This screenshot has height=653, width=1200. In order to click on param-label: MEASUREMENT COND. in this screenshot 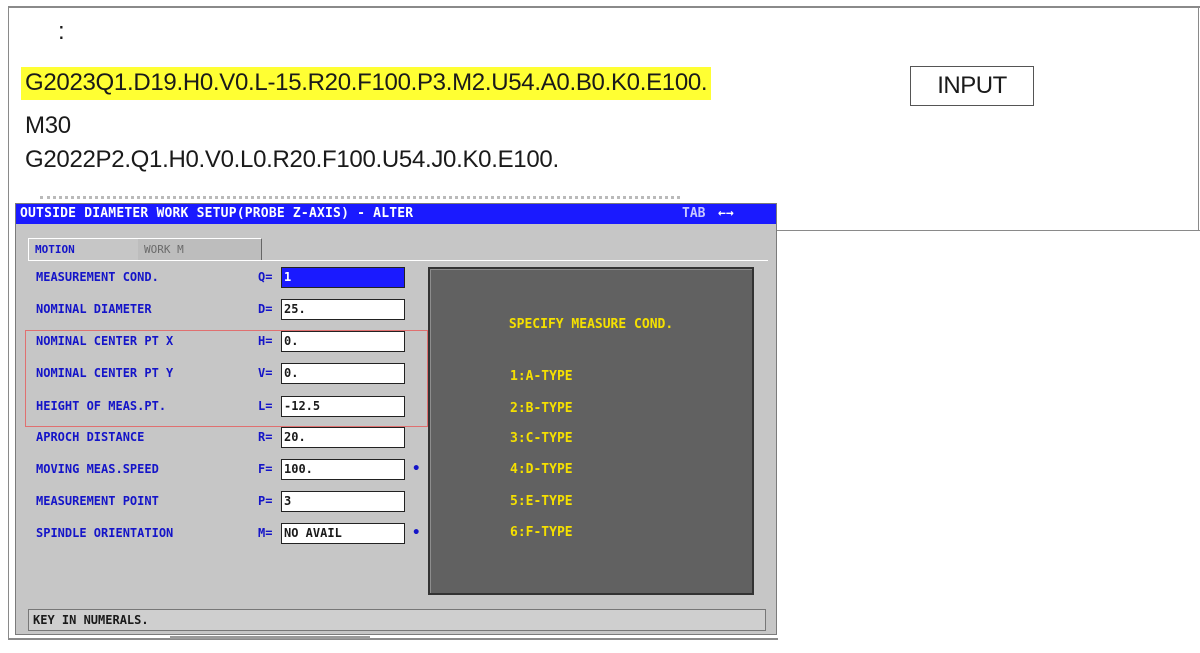, I will do `click(97, 277)`.